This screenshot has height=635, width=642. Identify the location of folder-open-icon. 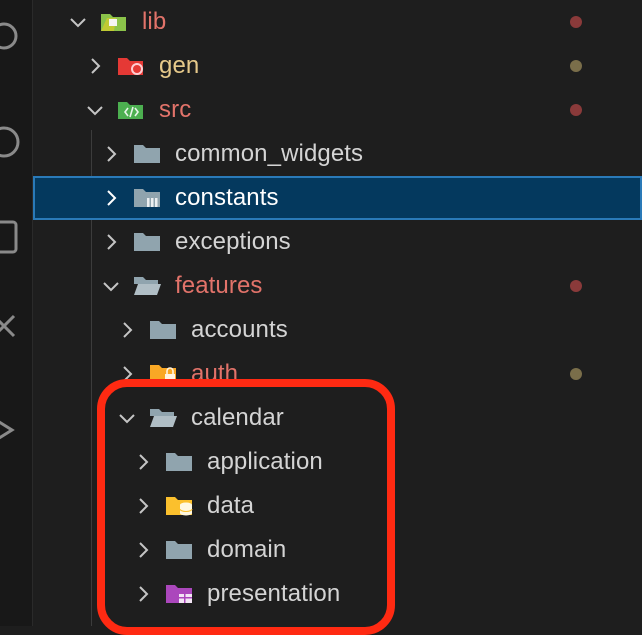
(147, 286).